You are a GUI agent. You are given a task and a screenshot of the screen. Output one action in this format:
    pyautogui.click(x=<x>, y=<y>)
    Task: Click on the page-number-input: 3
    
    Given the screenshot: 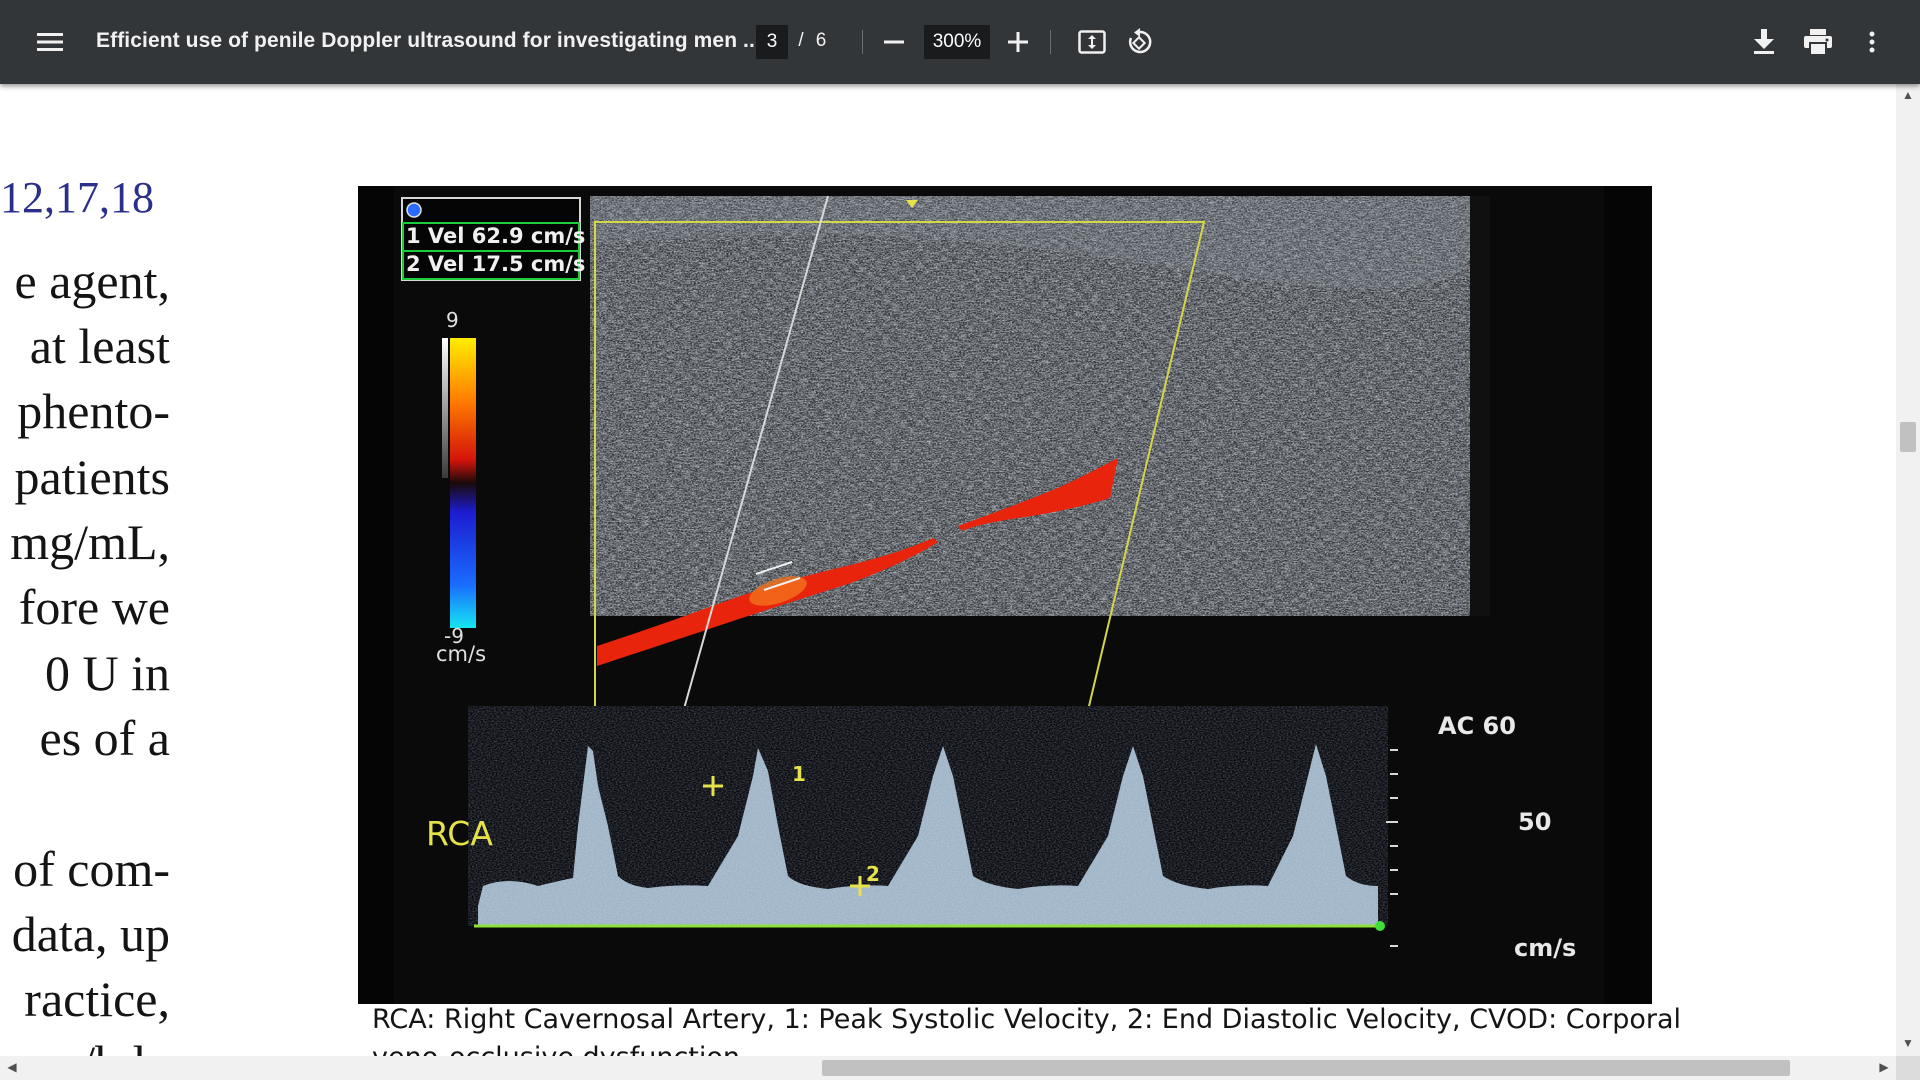 What is the action you would take?
    pyautogui.click(x=772, y=42)
    